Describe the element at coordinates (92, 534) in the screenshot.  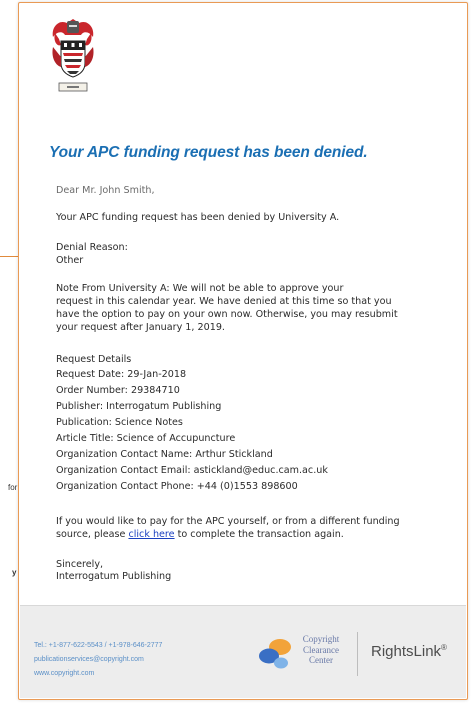
I see `pay-instructions-prefix: source, please` at that location.